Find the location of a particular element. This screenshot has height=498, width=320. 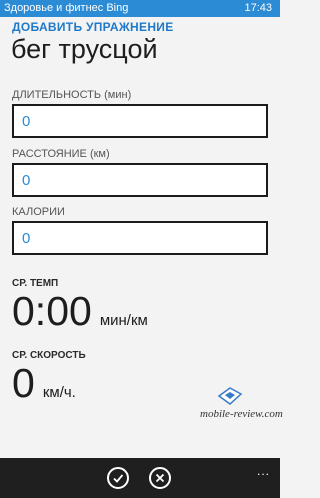

duration-field is located at coordinates (140, 121).